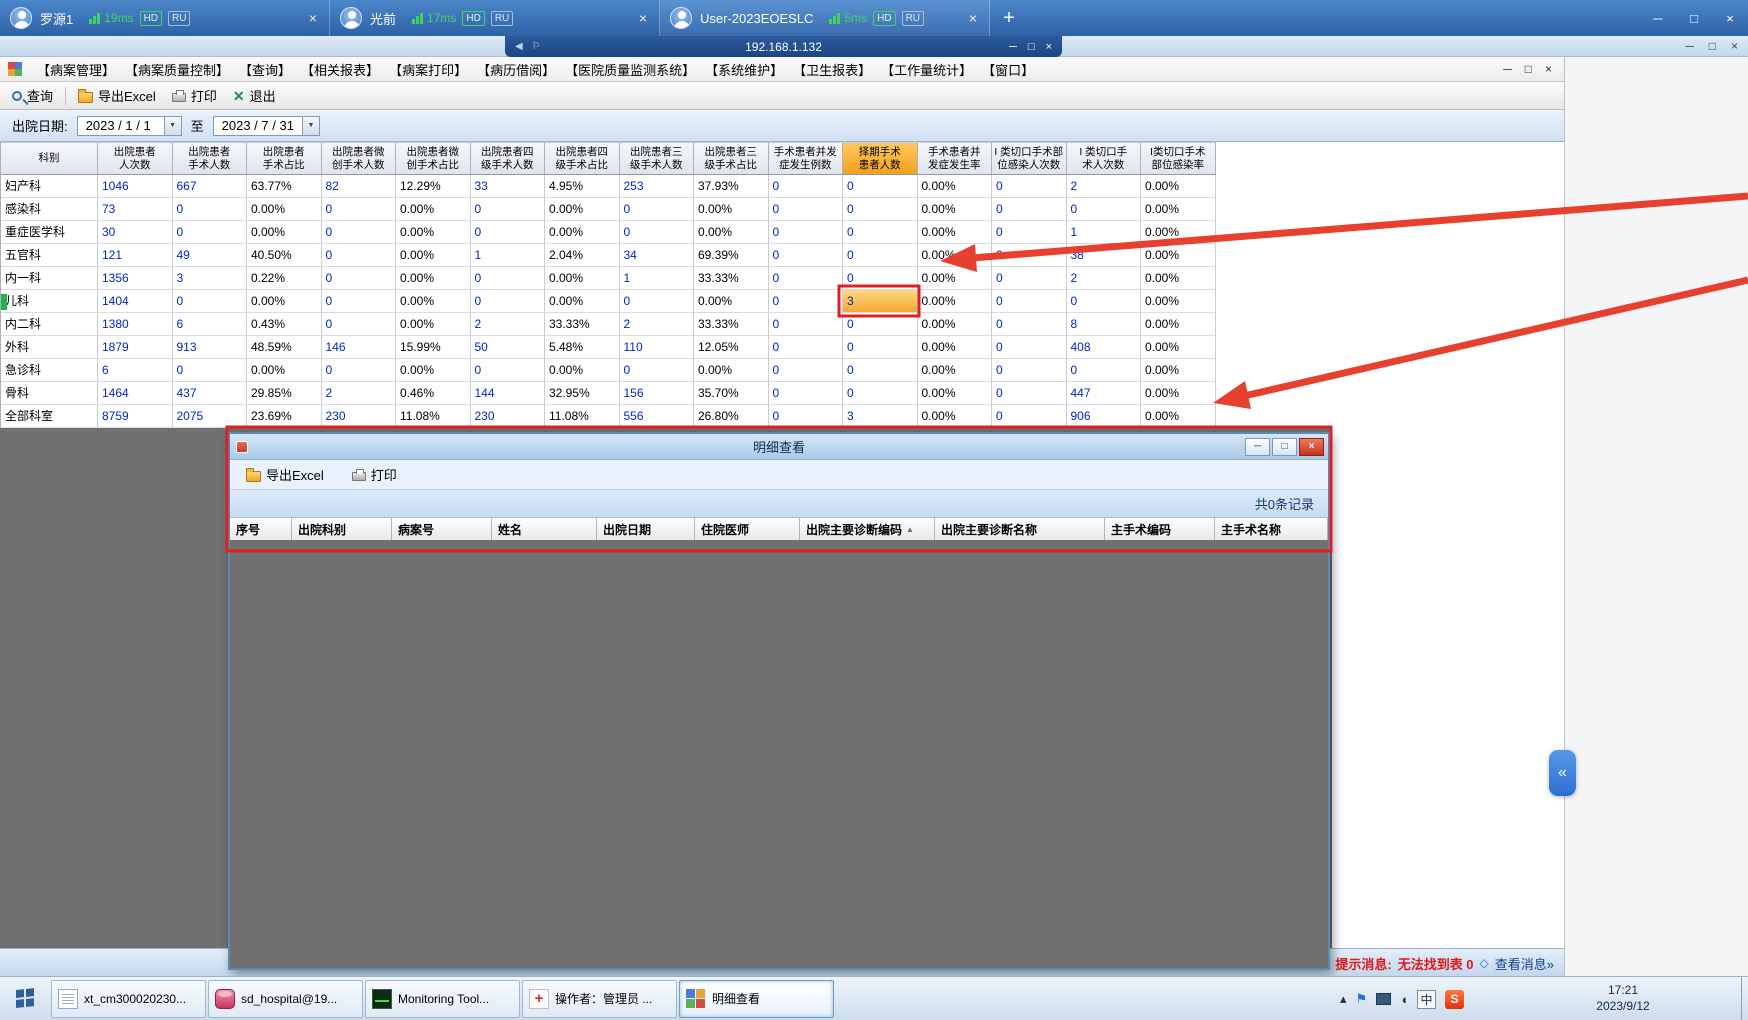  I want to click on table-cell: 230, so click(358, 416).